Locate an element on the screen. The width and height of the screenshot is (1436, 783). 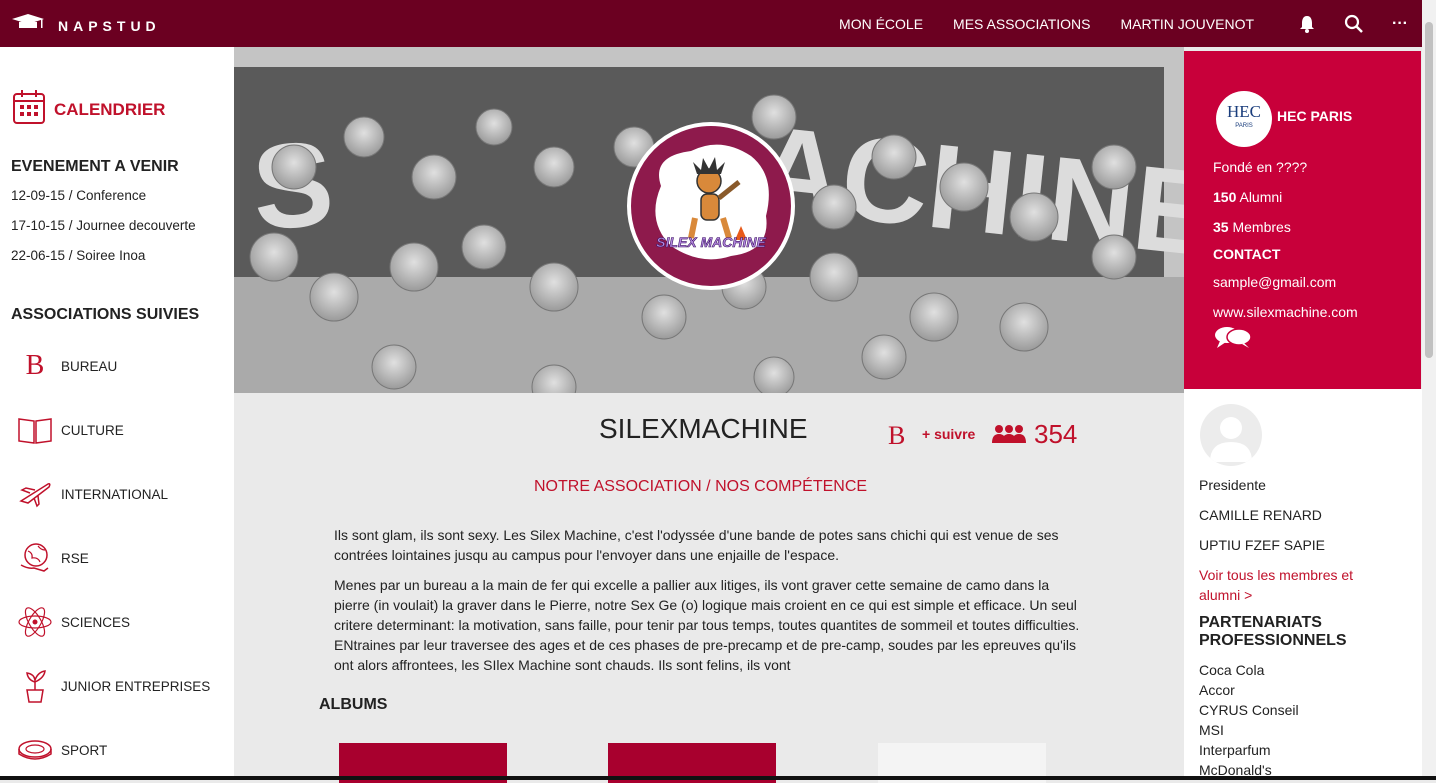
school-logo: HEC PARIS is located at coordinates (1244, 119).